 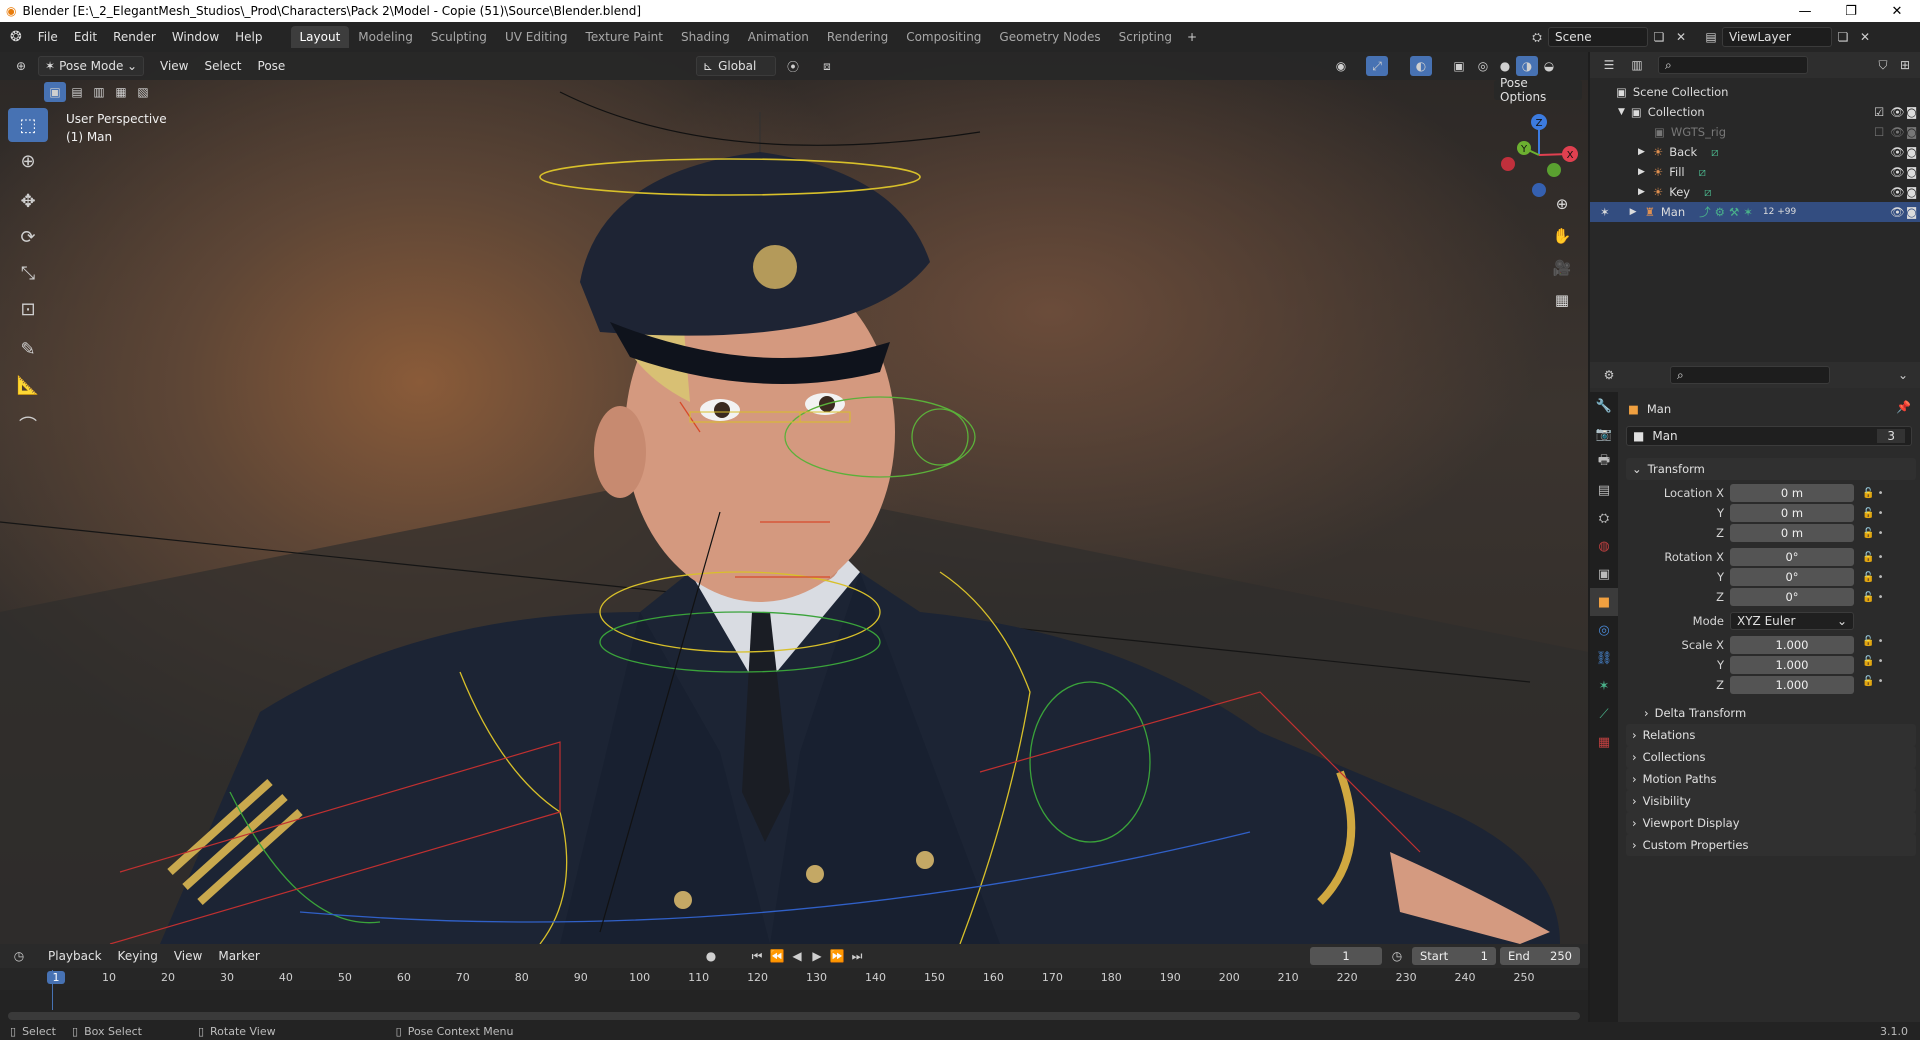 I want to click on location-y-field: 0 m, so click(x=1792, y=513).